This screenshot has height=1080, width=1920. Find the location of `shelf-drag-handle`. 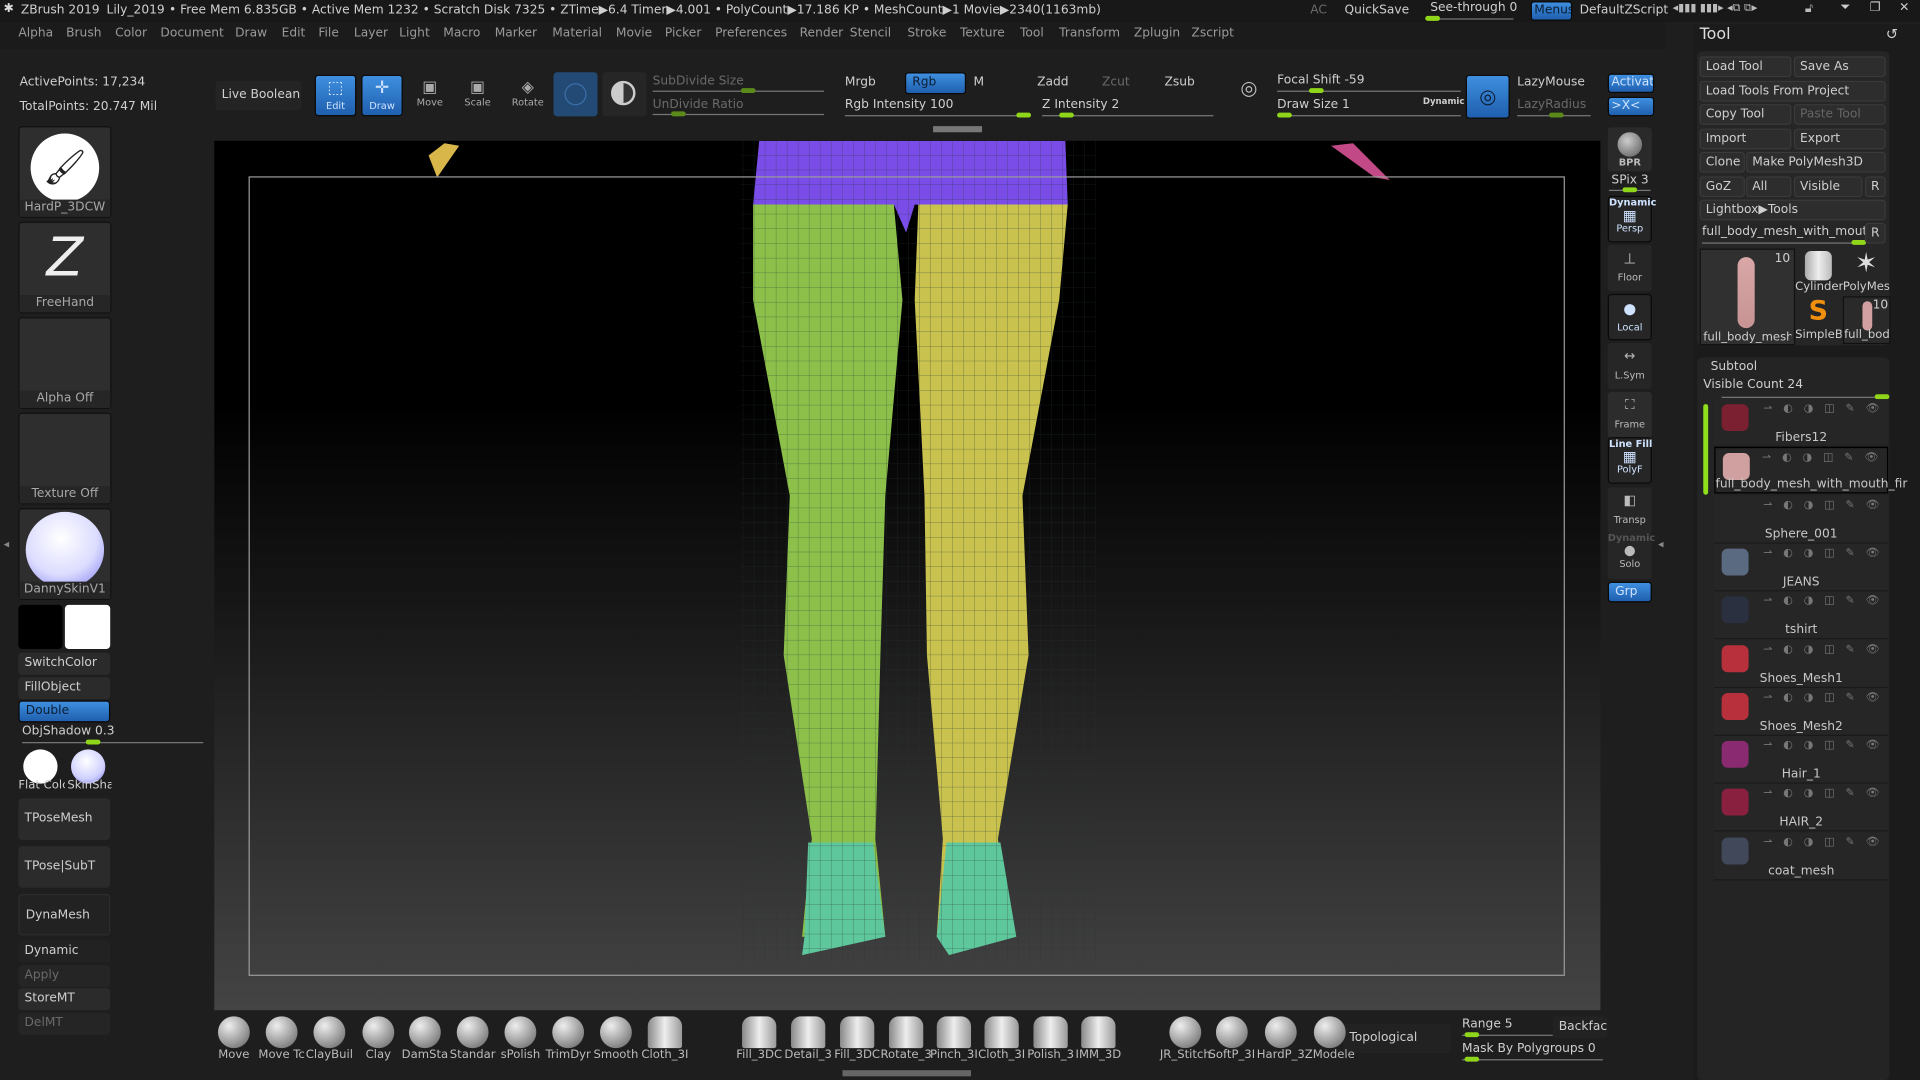

shelf-drag-handle is located at coordinates (958, 129).